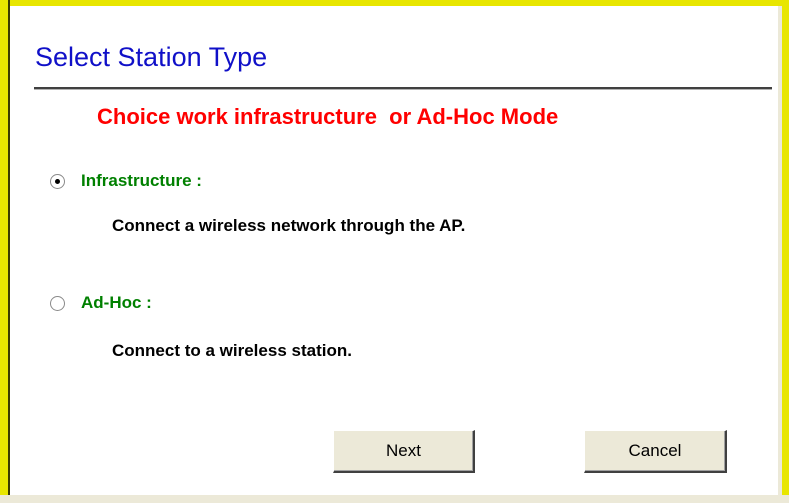  I want to click on window-border-right-inner, so click(780, 254).